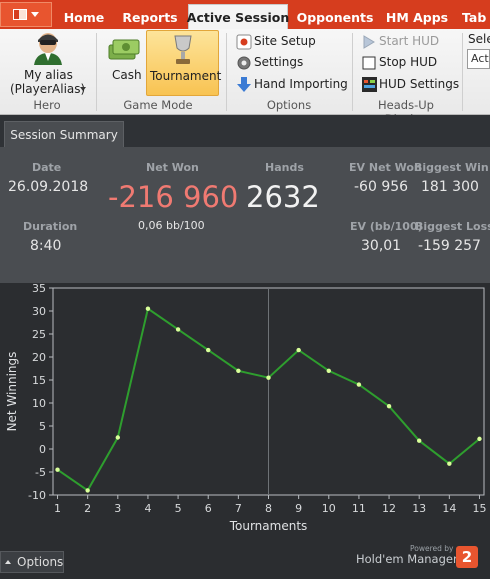 This screenshot has height=579, width=490. Describe the element at coordinates (50, 226) in the screenshot. I see `duration-label: Duration` at that location.